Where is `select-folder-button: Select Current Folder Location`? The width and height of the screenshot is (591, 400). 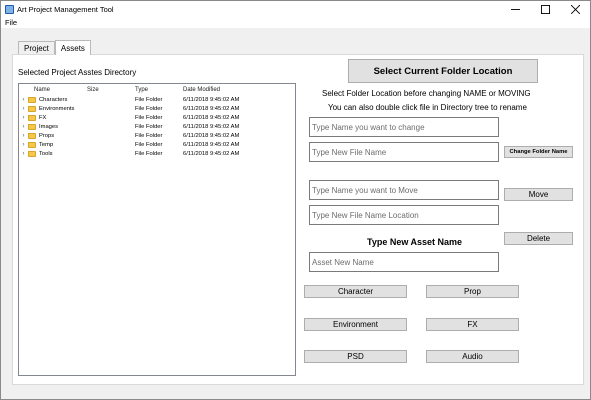
select-folder-button: Select Current Folder Location is located at coordinates (443, 71).